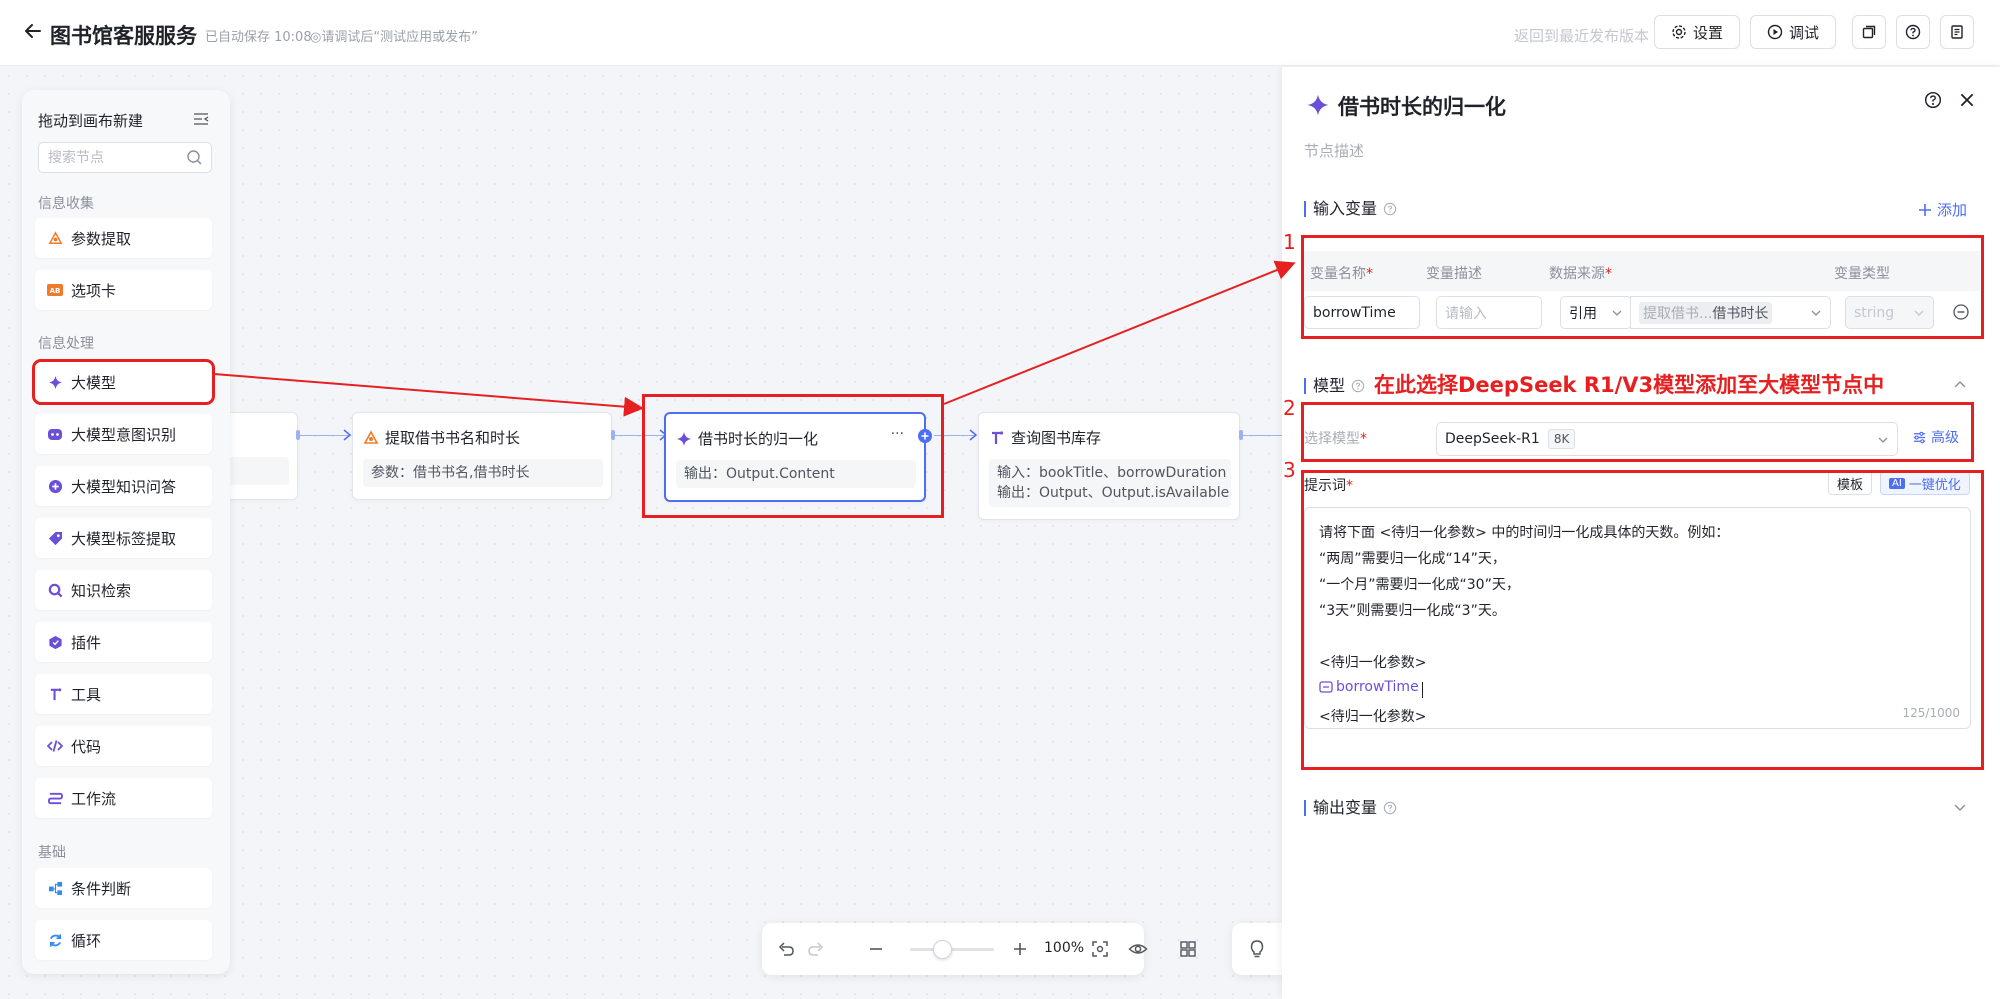  What do you see at coordinates (258, 37) in the screenshot?
I see `autosave-status: 已自动保存 10:08` at bounding box center [258, 37].